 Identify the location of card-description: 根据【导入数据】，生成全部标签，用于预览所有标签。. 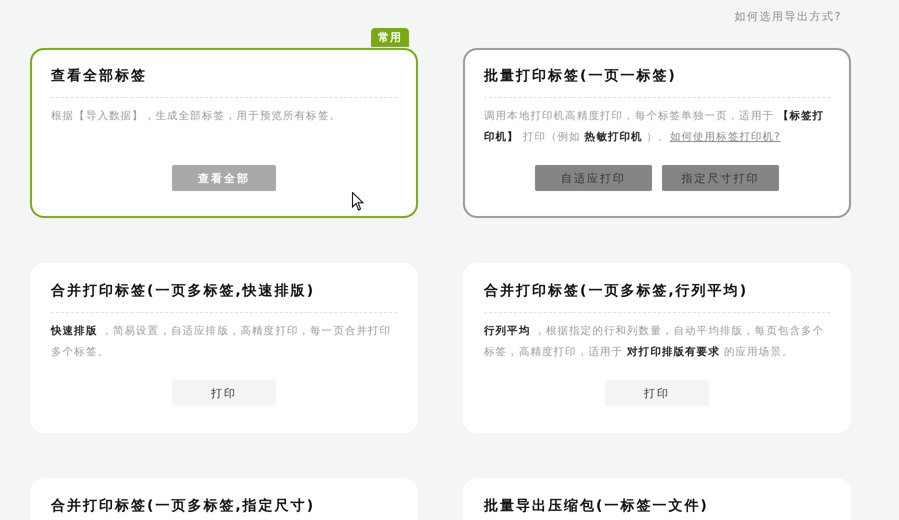
(196, 116).